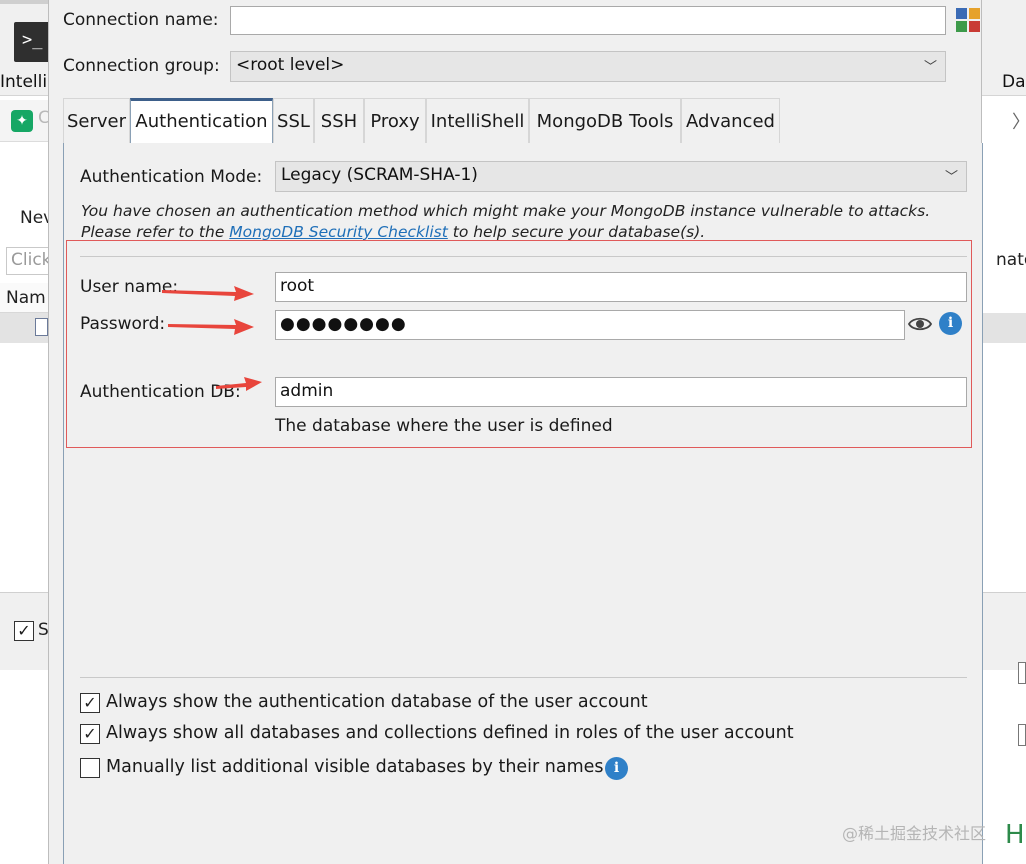 Image resolution: width=1026 pixels, height=864 pixels. I want to click on connection-name-label: Connection name:, so click(141, 20).